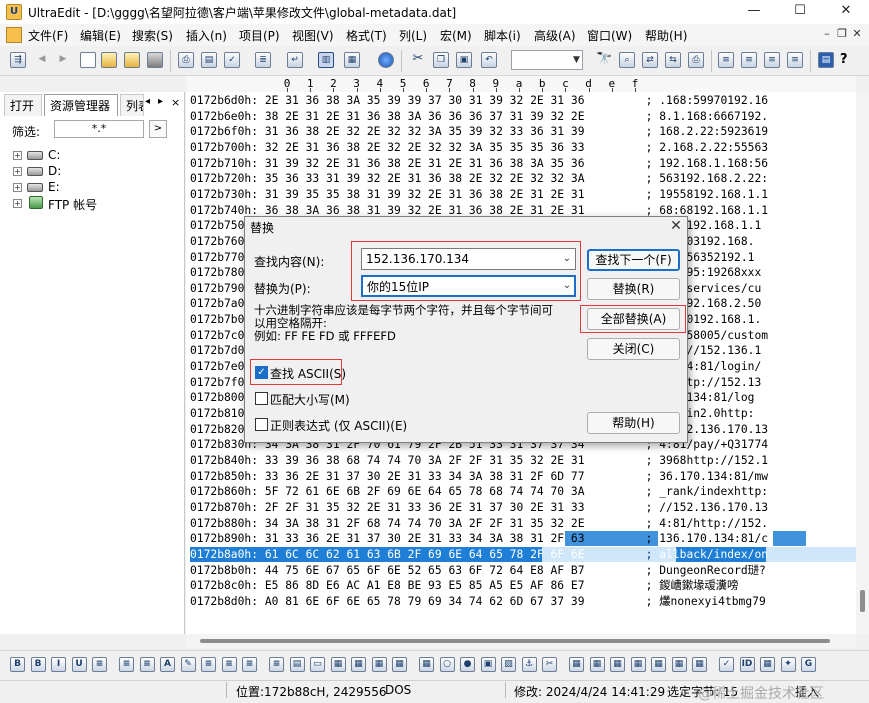 The height and width of the screenshot is (703, 869). I want to click on hex-ascii-text: 563192.168.2.22:, so click(713, 178).